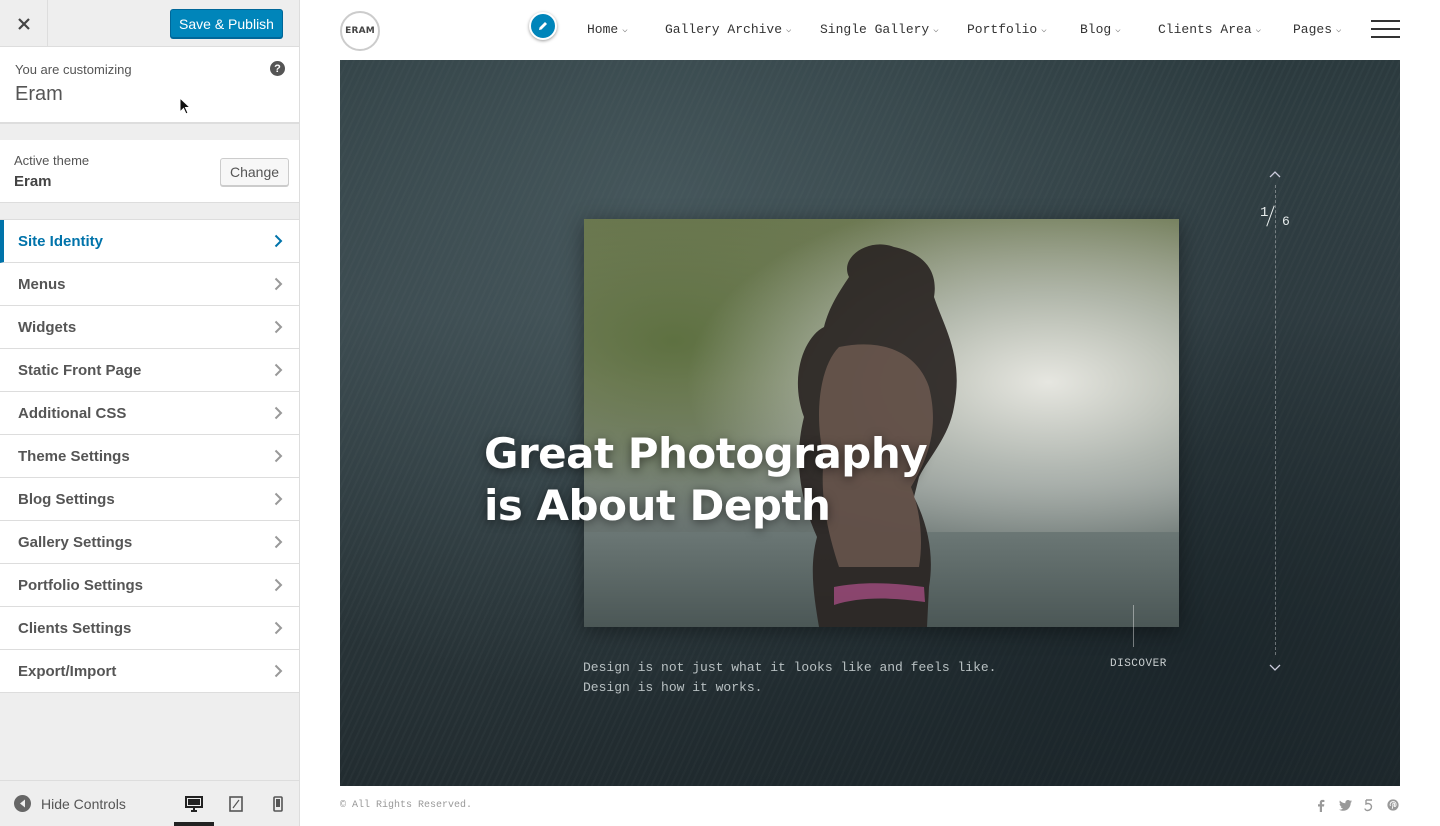 The image size is (1440, 826). Describe the element at coordinates (706, 480) in the screenshot. I see `hero-headline: Great Photography is About Depth` at that location.